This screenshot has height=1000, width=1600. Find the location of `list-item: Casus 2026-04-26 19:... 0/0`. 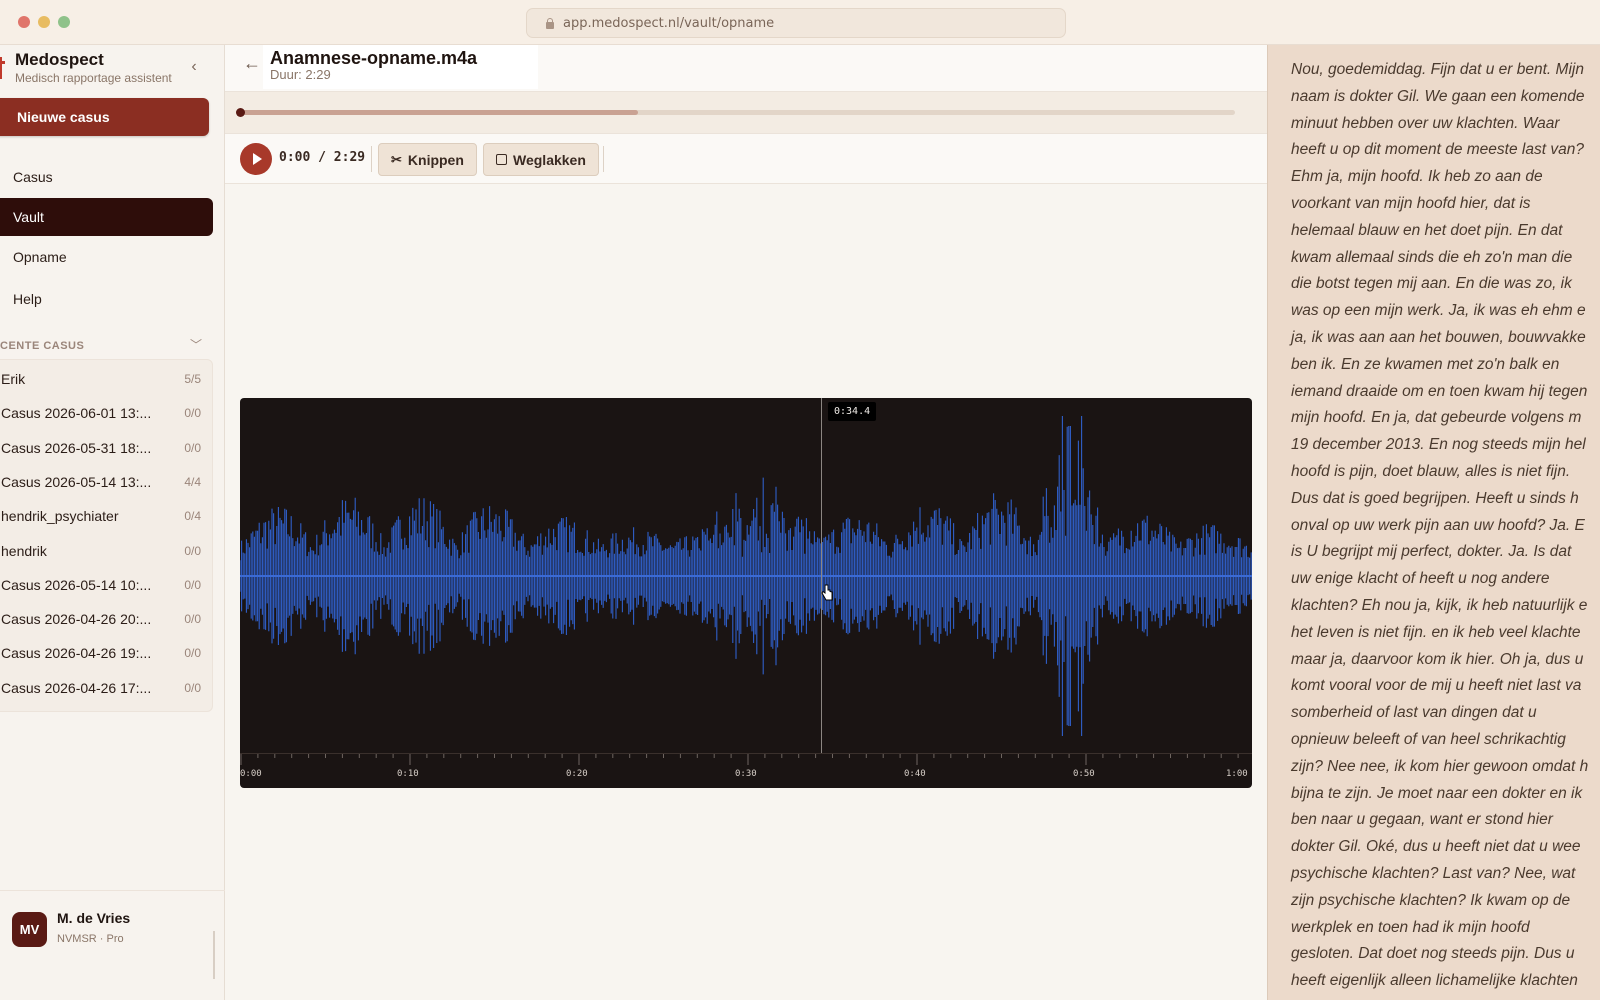

list-item: Casus 2026-04-26 19:... 0/0 is located at coordinates (101, 653).